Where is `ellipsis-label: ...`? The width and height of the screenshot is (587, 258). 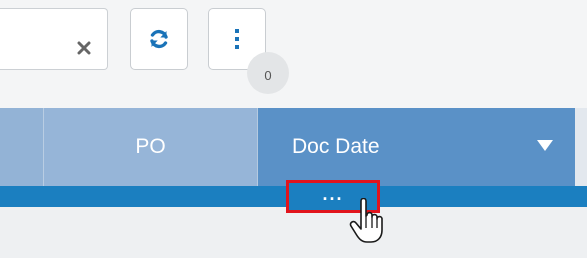 ellipsis-label: ... is located at coordinates (333, 193).